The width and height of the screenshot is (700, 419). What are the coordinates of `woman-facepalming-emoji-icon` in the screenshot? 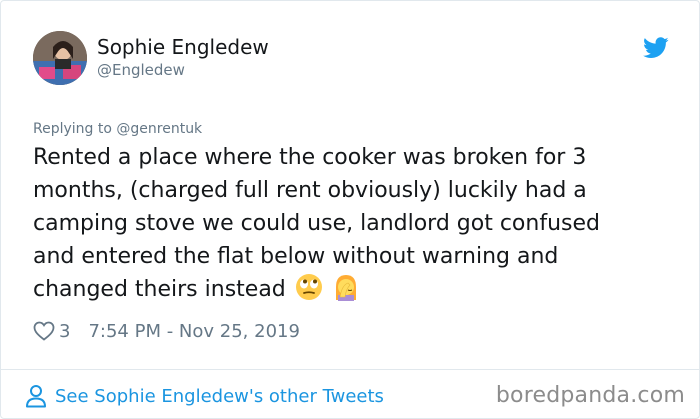 It's located at (346, 287).